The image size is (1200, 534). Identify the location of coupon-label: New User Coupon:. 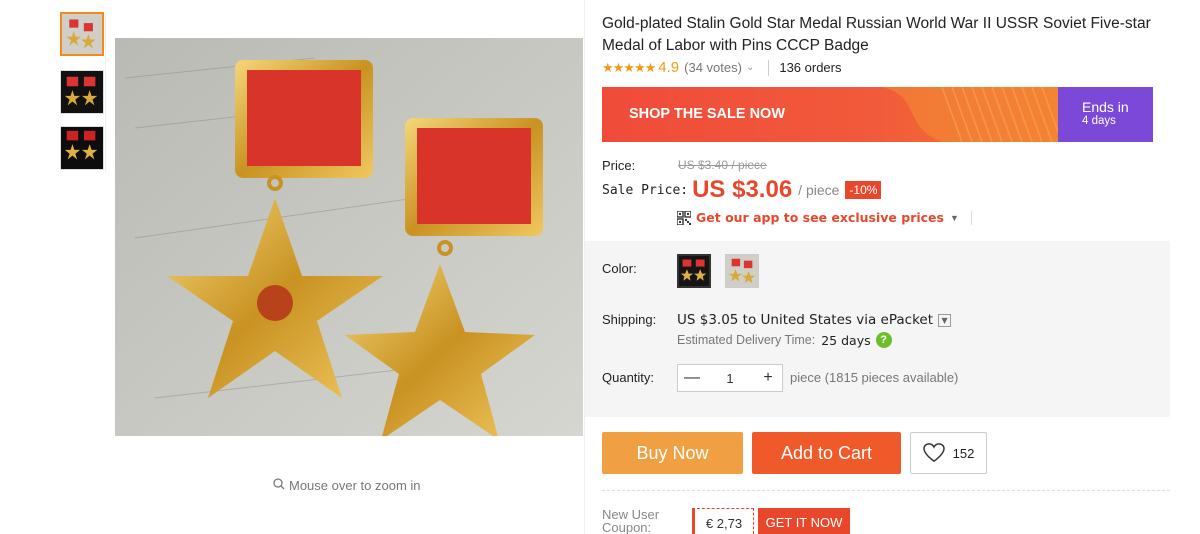
(630, 521).